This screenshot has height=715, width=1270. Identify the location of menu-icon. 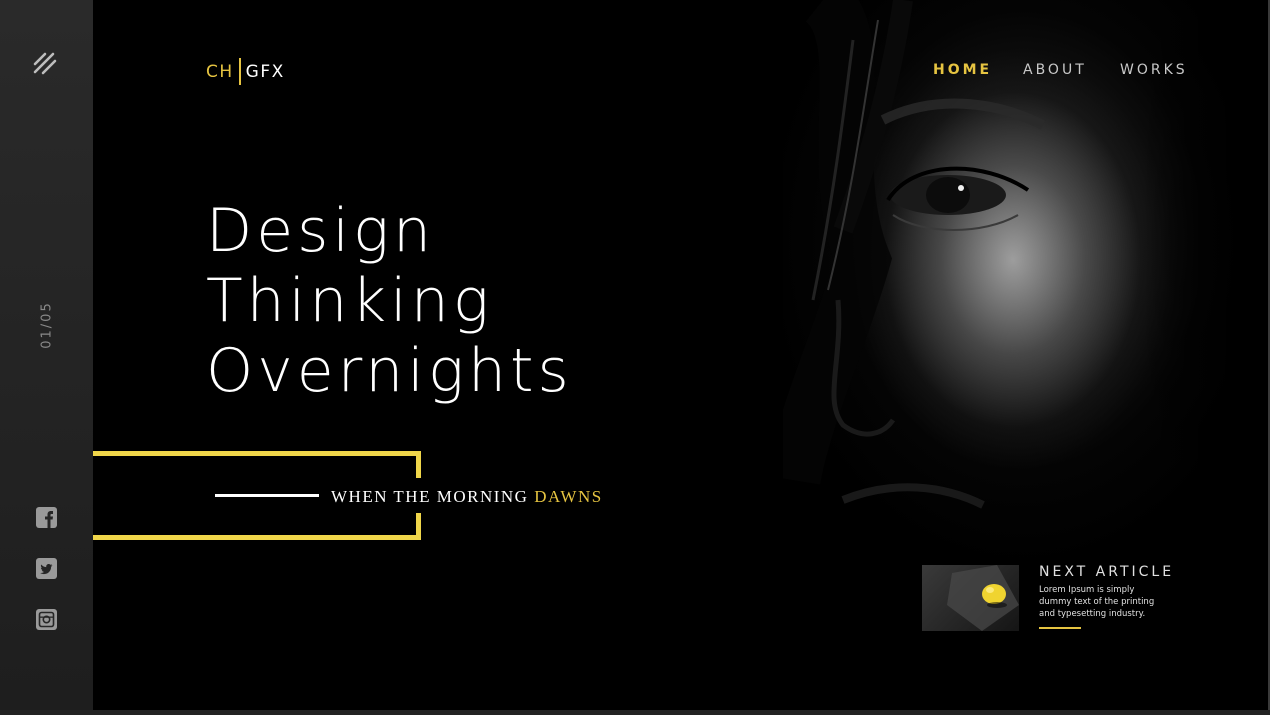
(45, 64).